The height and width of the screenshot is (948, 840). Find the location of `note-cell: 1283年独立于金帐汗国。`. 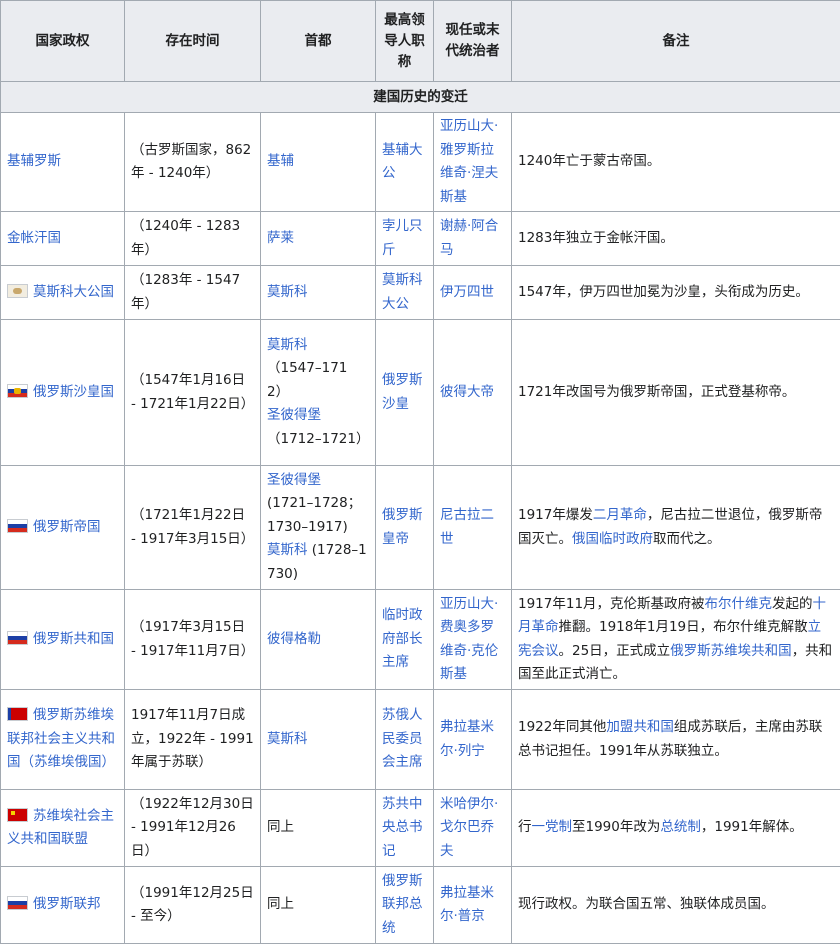

note-cell: 1283年独立于金帐汗国。 is located at coordinates (675, 238).